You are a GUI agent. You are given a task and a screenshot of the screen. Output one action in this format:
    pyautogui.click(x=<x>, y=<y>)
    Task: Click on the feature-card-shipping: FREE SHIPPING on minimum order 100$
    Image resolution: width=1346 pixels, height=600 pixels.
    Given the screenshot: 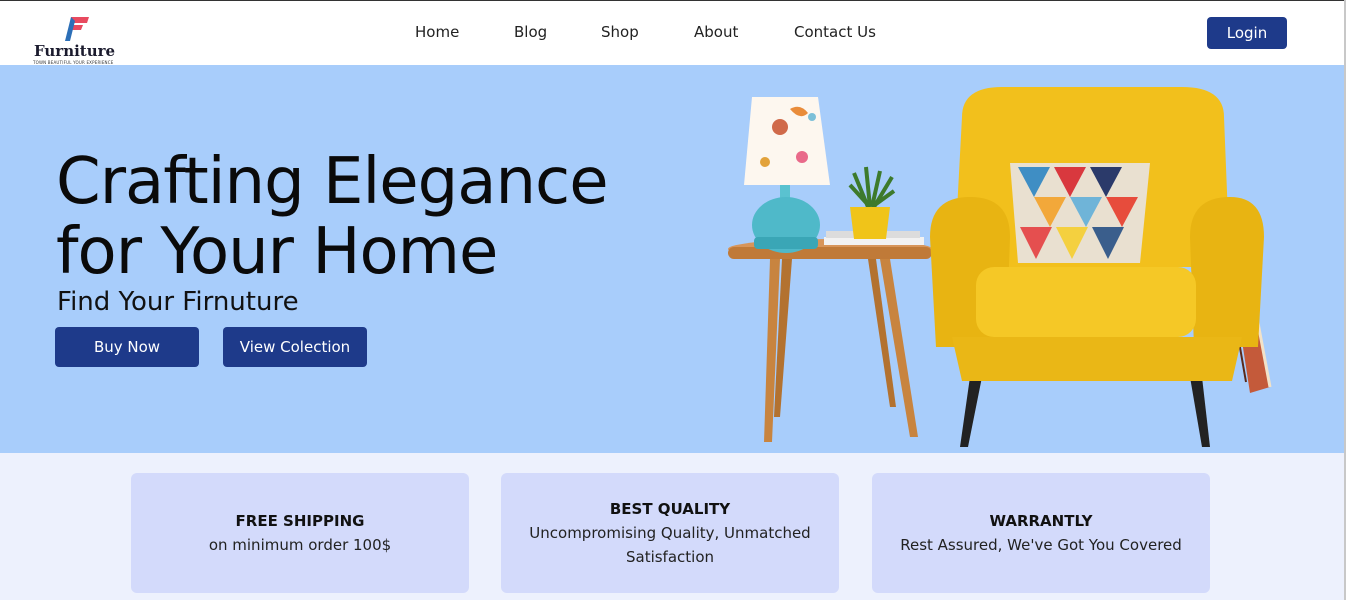 What is the action you would take?
    pyautogui.click(x=300, y=533)
    